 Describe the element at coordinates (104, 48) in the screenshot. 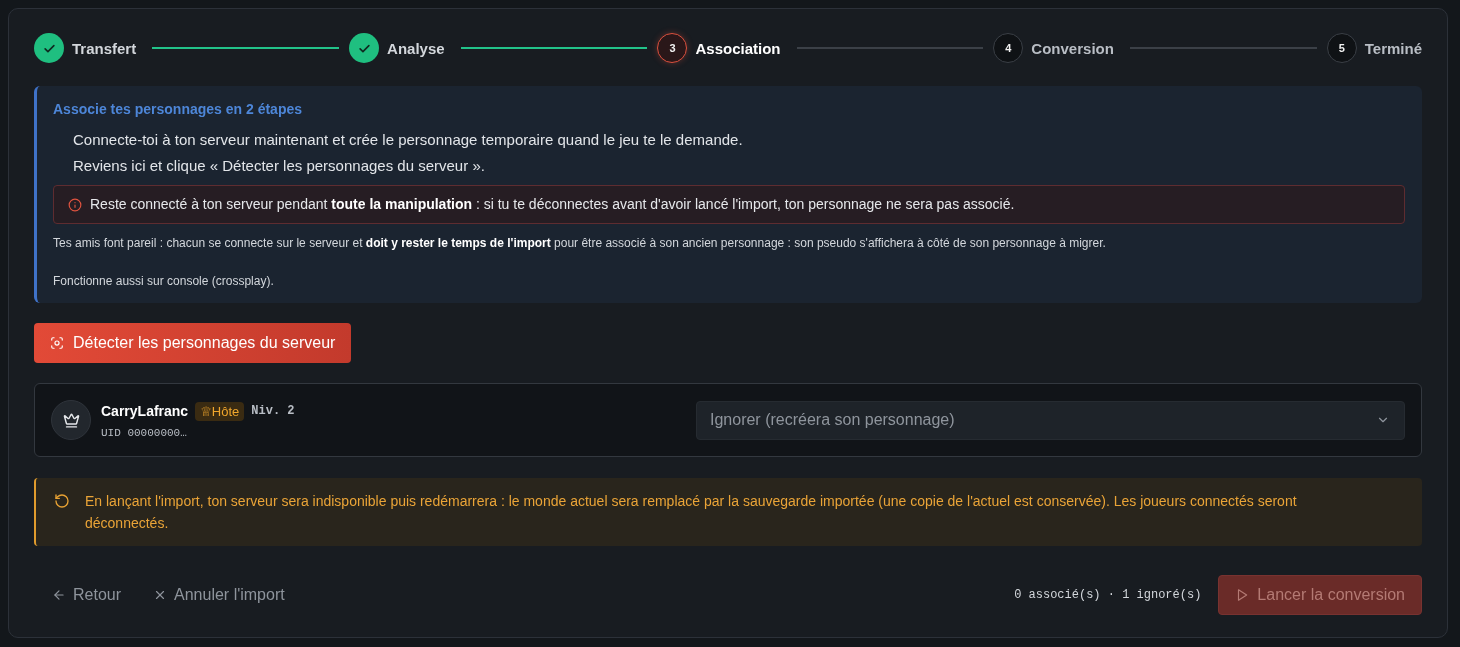

I see `step-label: Transfert` at that location.